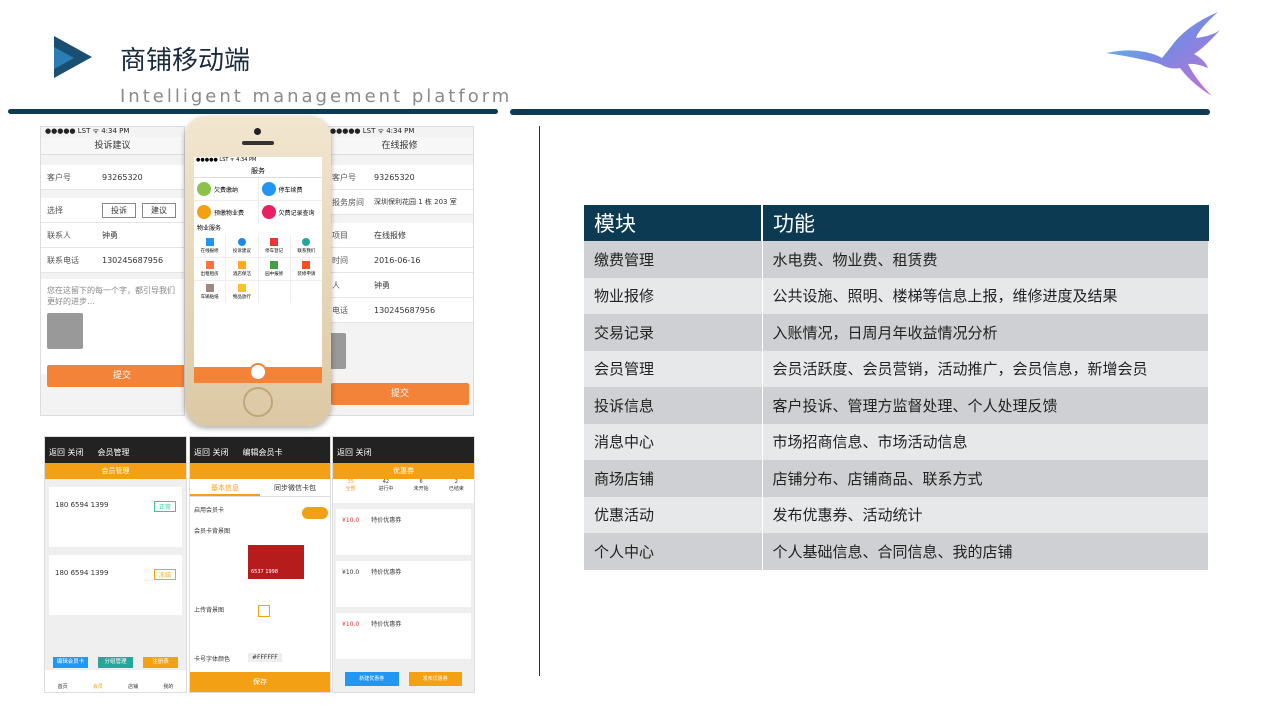 This screenshot has height=720, width=1280. What do you see at coordinates (210, 246) in the screenshot?
I see `grid-item: 在线报修` at bounding box center [210, 246].